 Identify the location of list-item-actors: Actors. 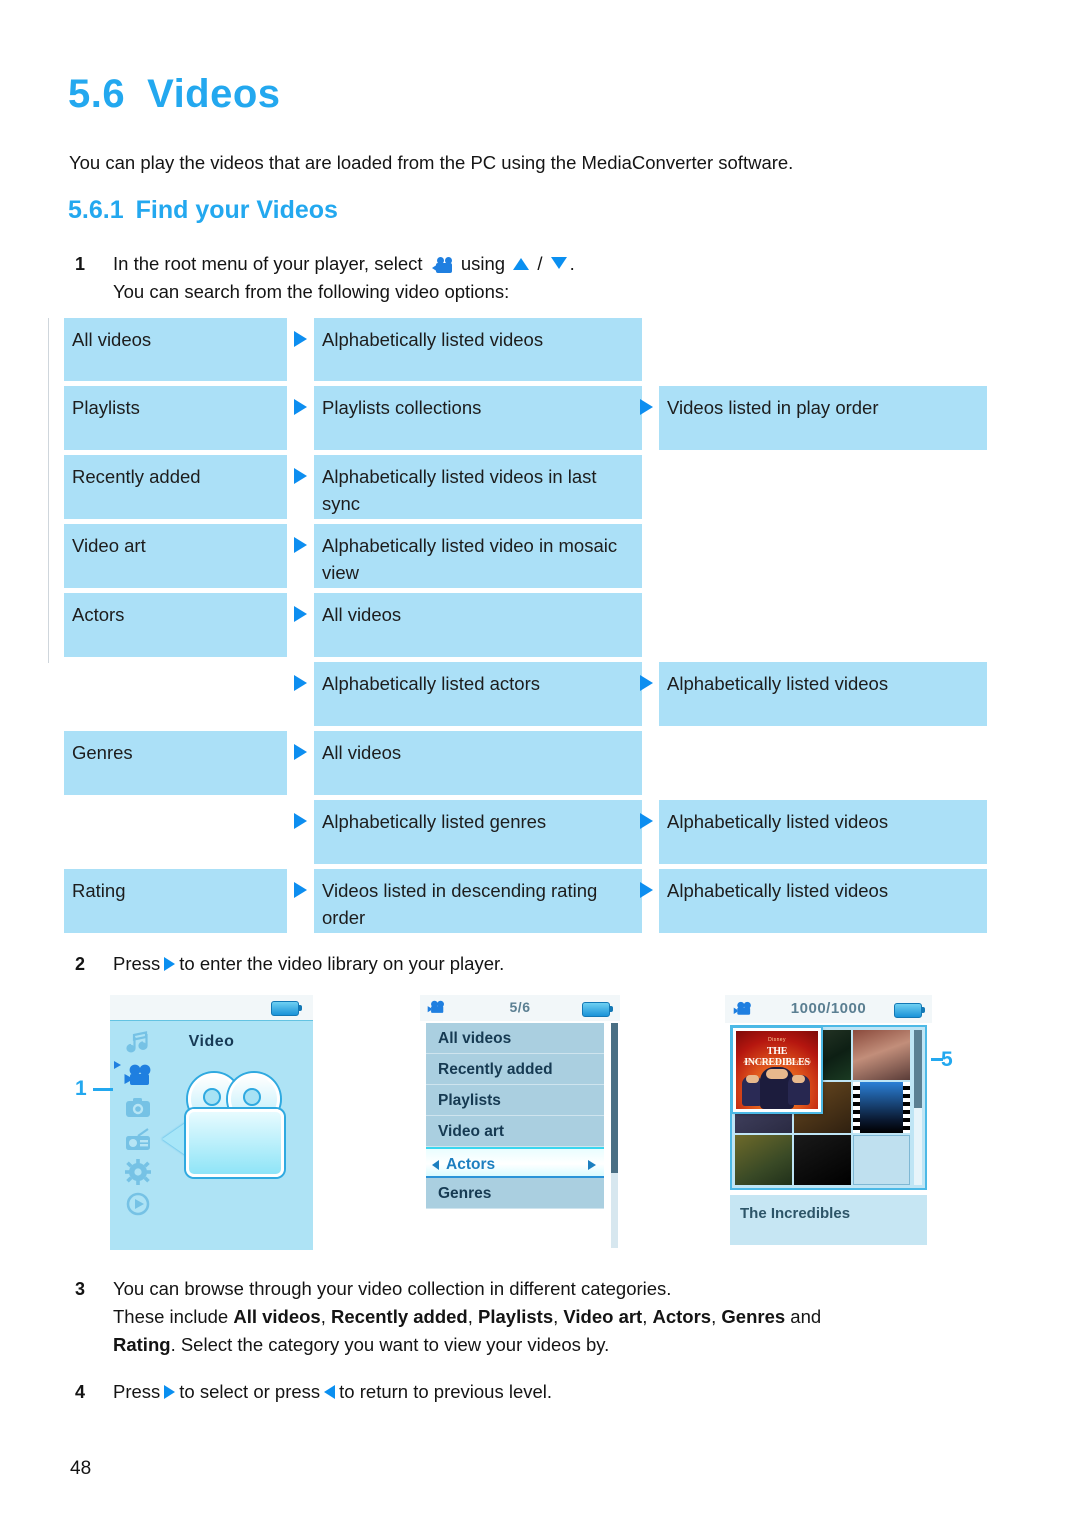
(515, 1162).